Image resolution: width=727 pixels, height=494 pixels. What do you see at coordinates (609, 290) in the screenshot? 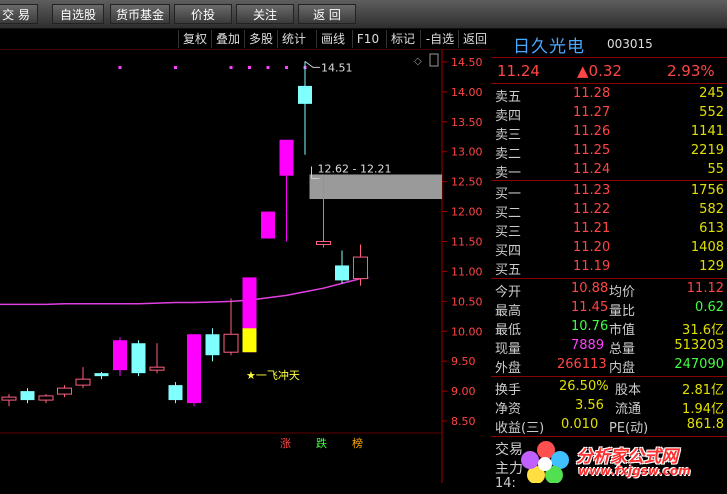
I see `quote-row-open: 今开 10.88 均价 11.12` at bounding box center [609, 290].